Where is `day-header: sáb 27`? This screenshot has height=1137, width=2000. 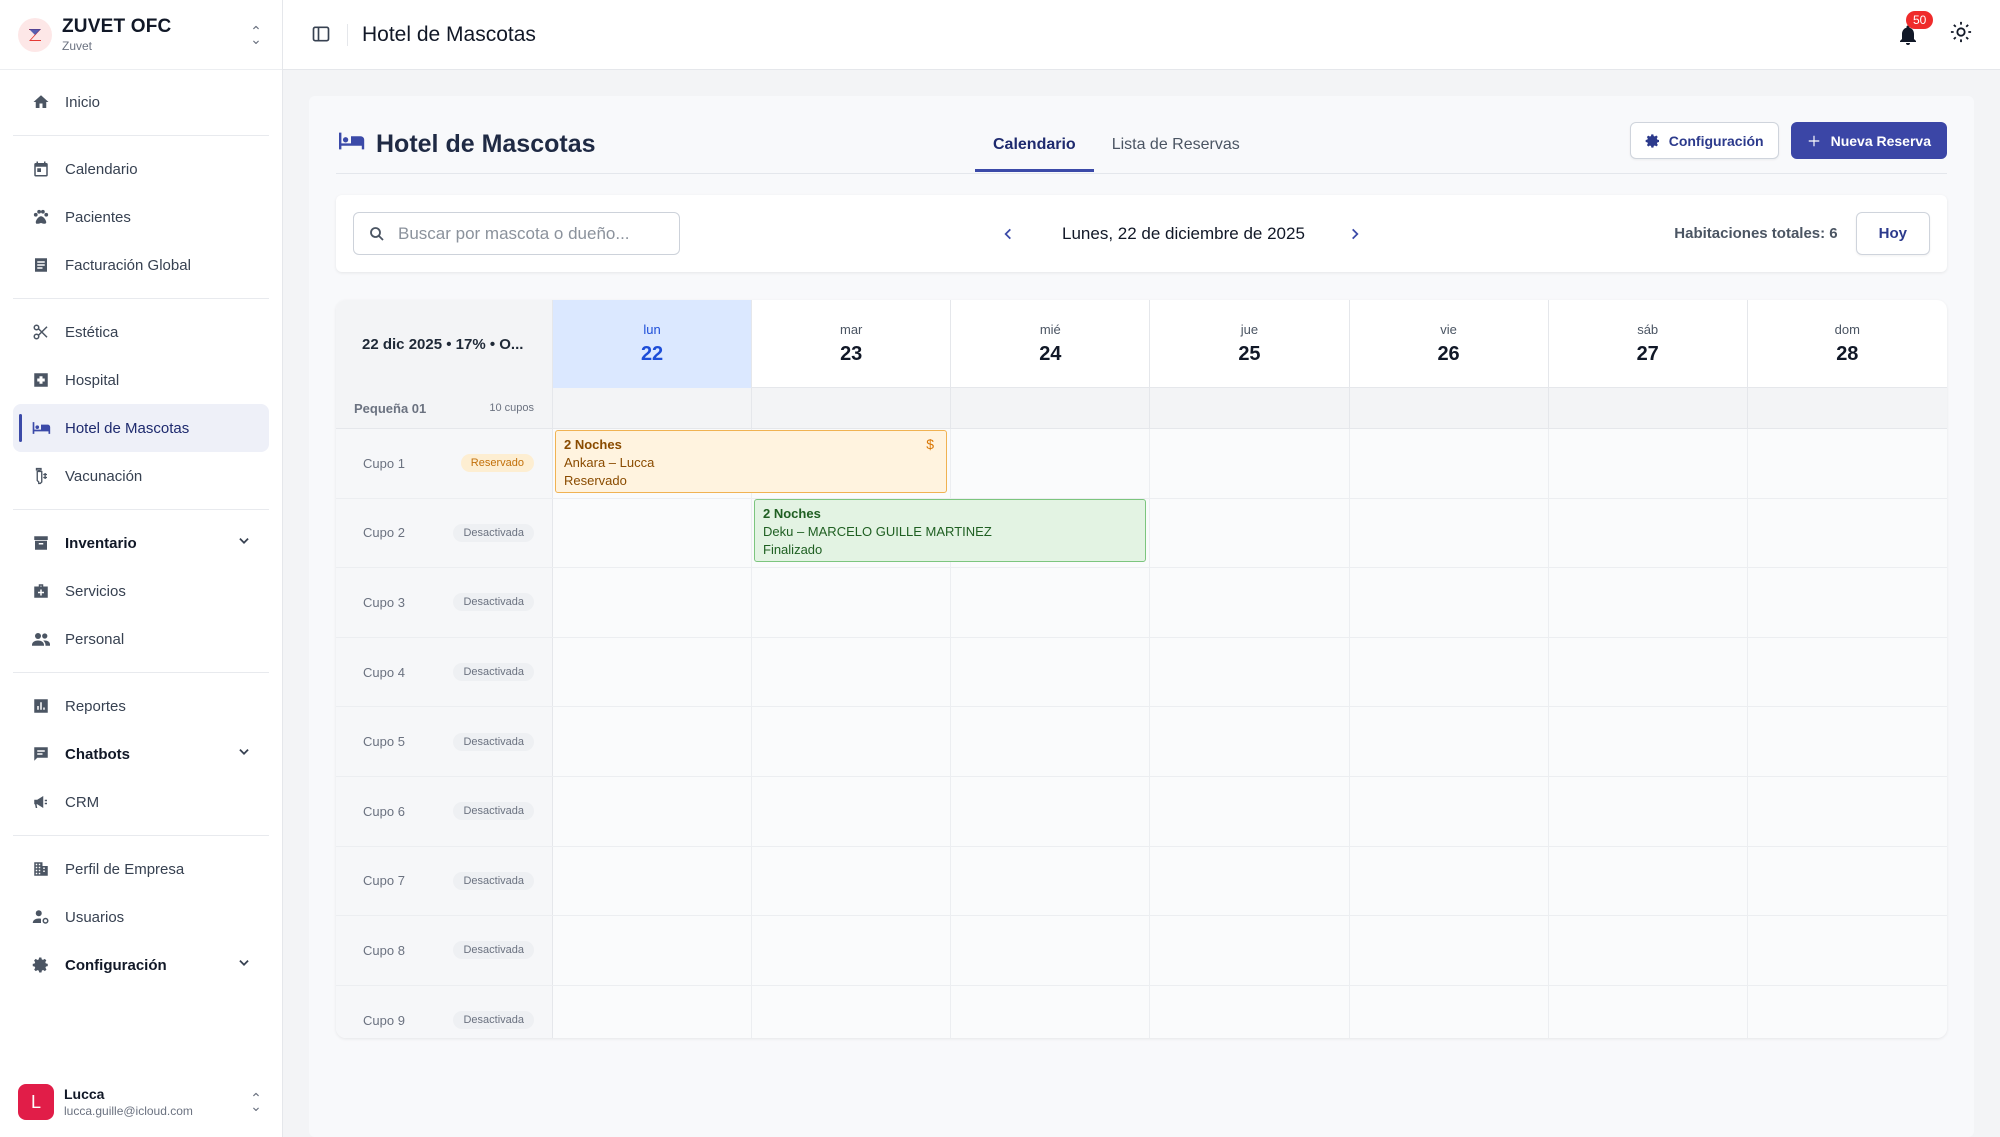
day-header: sáb 27 is located at coordinates (1648, 344).